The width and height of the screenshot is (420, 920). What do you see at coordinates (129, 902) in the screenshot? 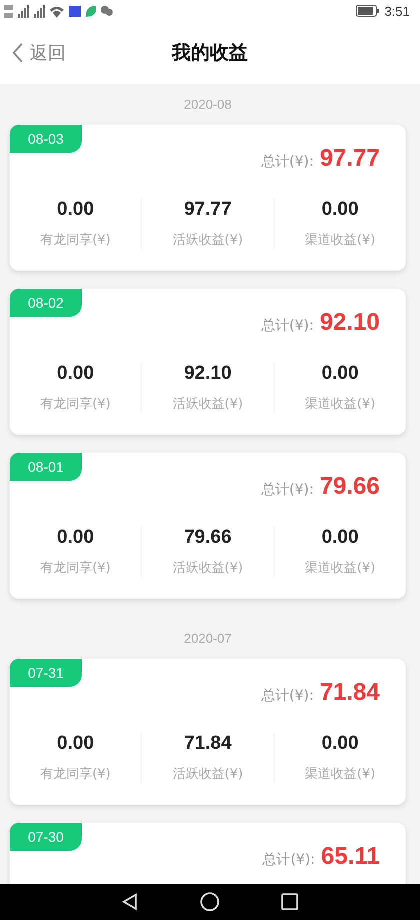
I see `back-triangle-icon` at bounding box center [129, 902].